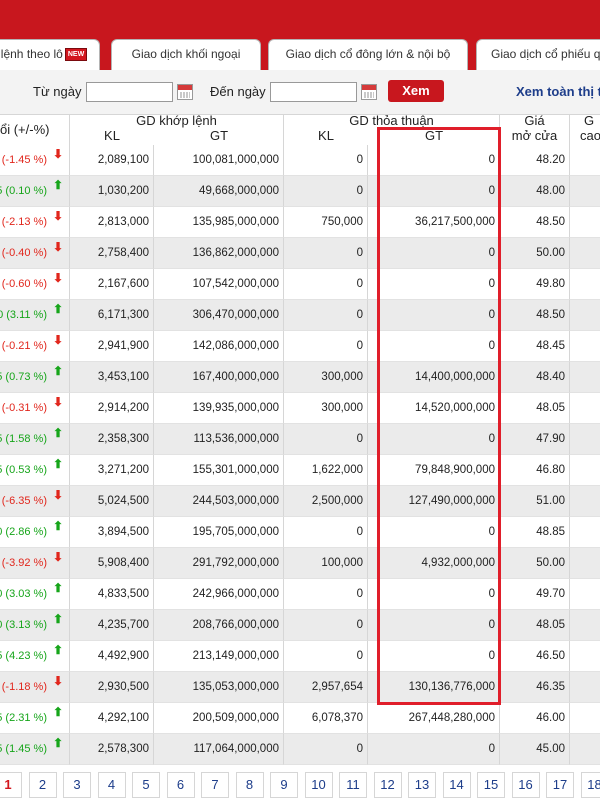 Image resolution: width=600 pixels, height=800 pixels. What do you see at coordinates (35, 191) in the screenshot?
I see `cell-change: 5 (0.10 %) ⬆` at bounding box center [35, 191].